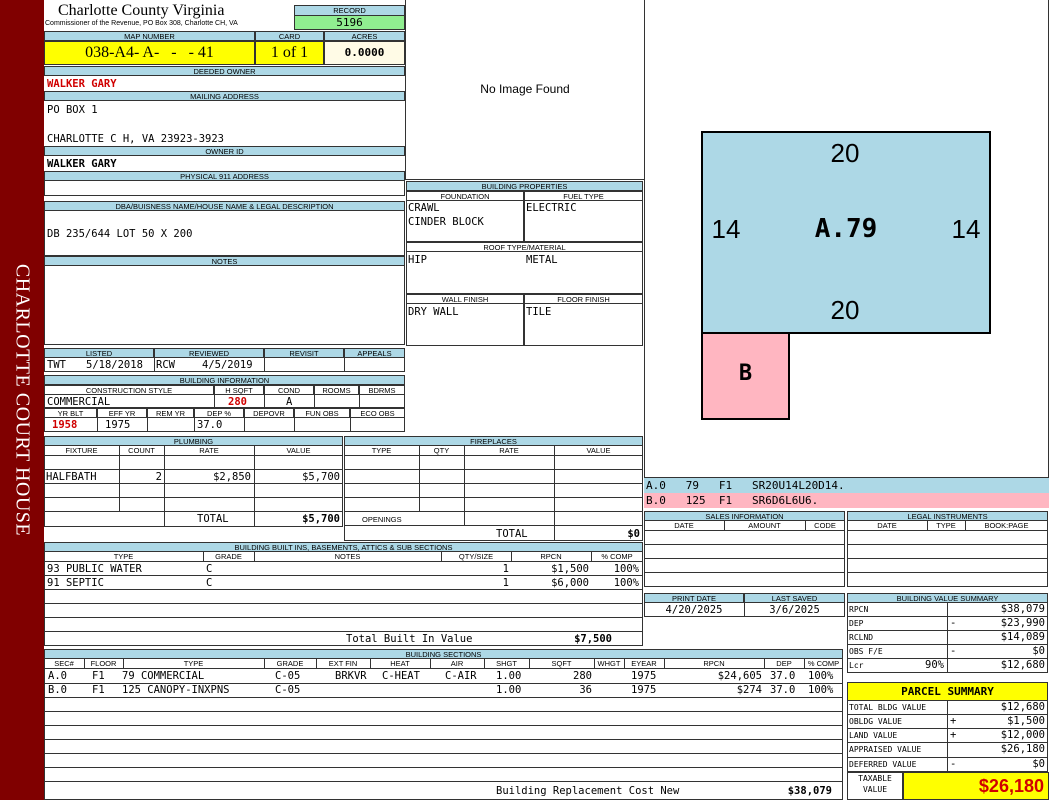 Image resolution: width=1050 pixels, height=800 pixels. I want to click on print-date: 4/20/2025, so click(694, 610).